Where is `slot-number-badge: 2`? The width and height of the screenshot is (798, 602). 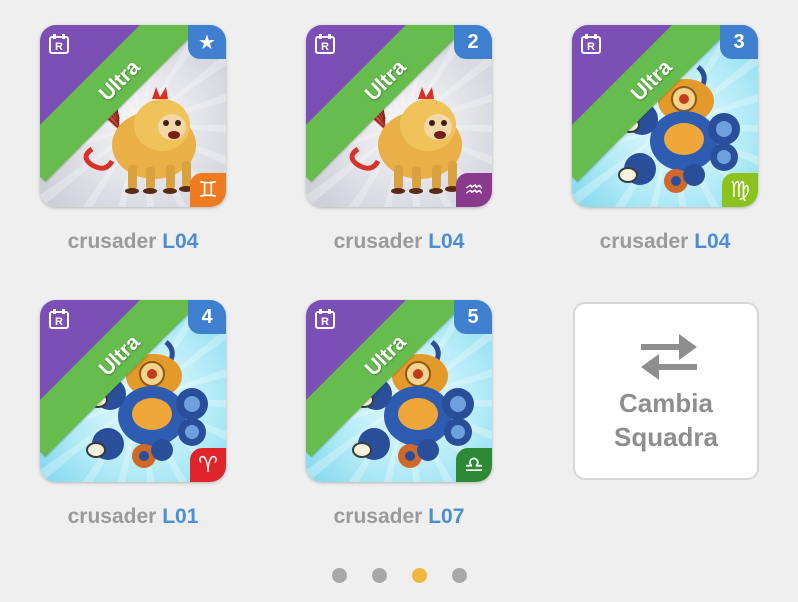
slot-number-badge: 2 is located at coordinates (473, 42).